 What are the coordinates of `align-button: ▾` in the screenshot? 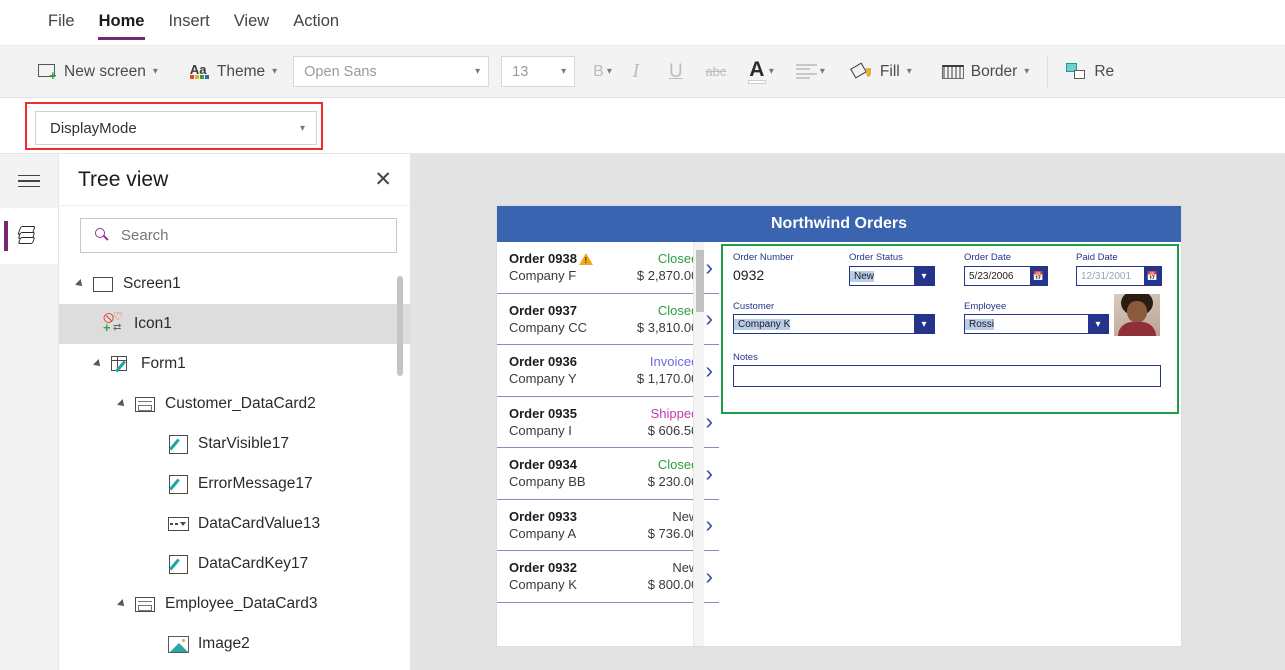 It's located at (810, 71).